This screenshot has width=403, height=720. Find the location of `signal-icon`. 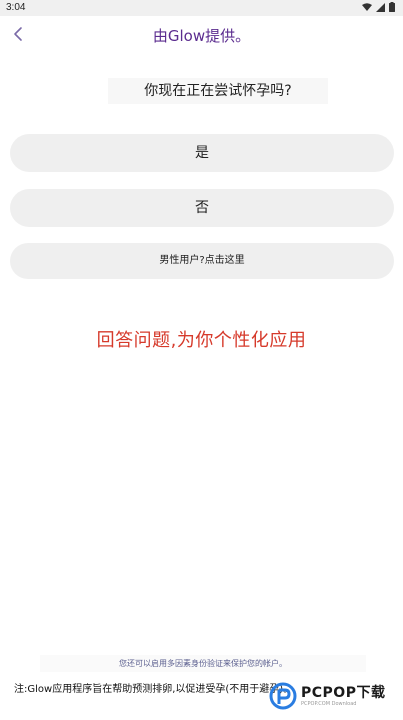

signal-icon is located at coordinates (380, 8).